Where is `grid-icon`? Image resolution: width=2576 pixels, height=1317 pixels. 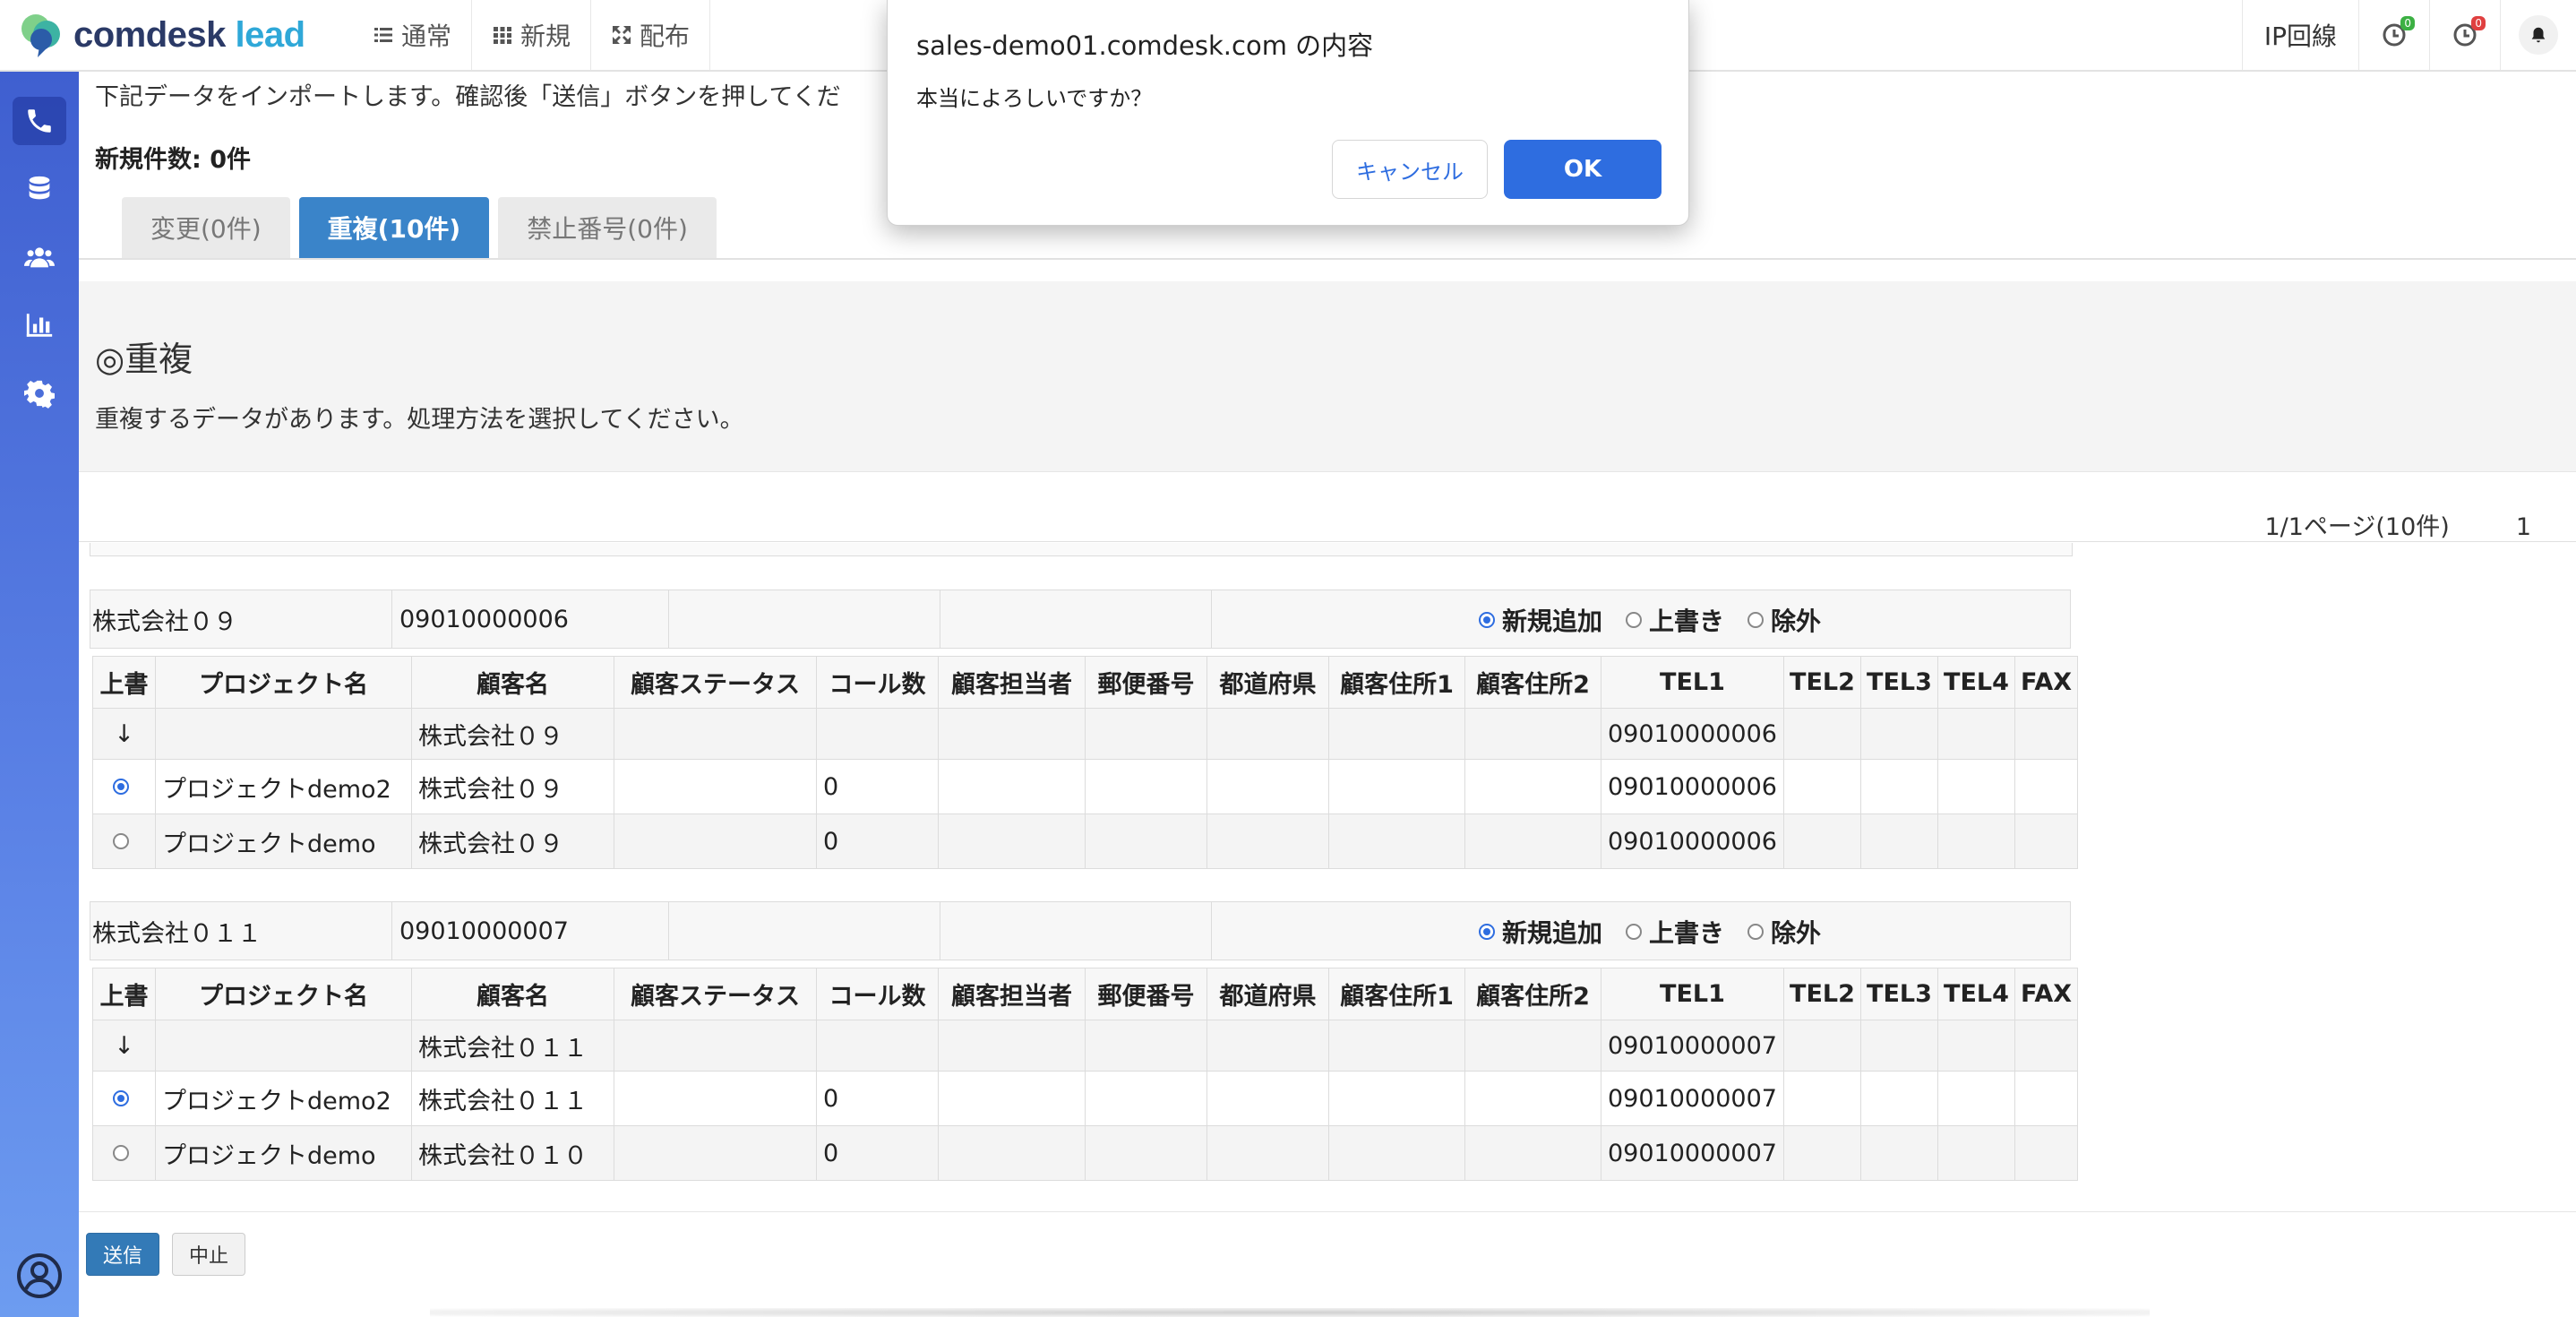
grid-icon is located at coordinates (503, 35).